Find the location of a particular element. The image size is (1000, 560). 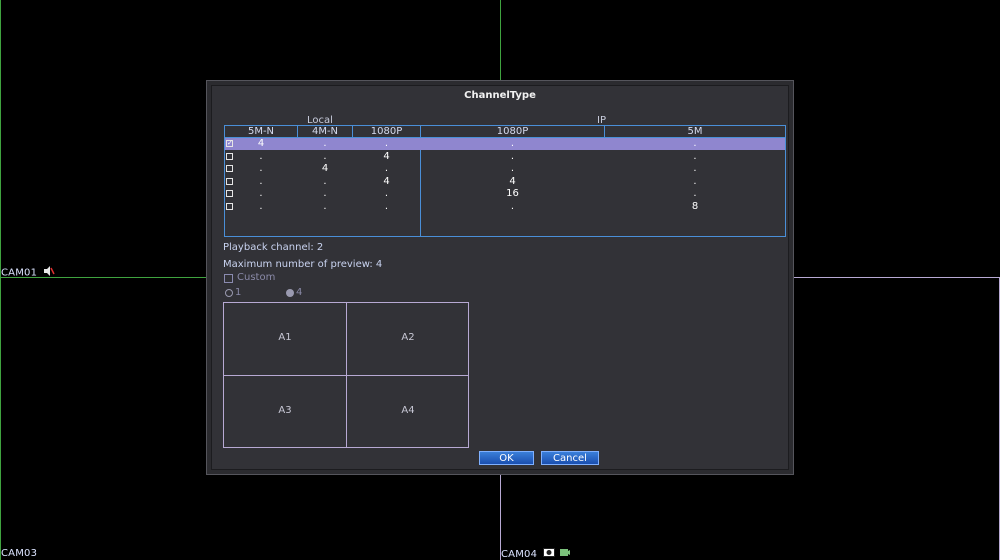

speaker-muted-icon is located at coordinates (49, 272).